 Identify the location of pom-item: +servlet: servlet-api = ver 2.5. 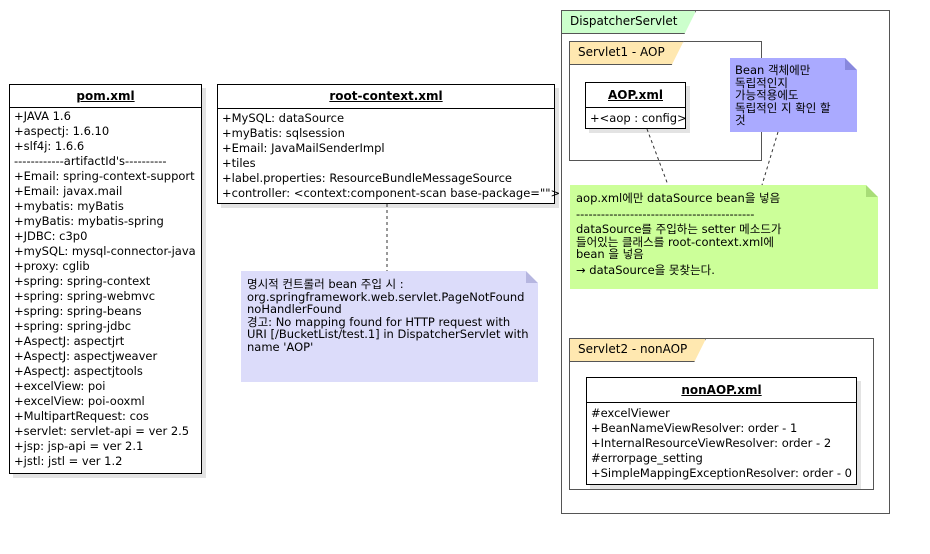
(102, 431).